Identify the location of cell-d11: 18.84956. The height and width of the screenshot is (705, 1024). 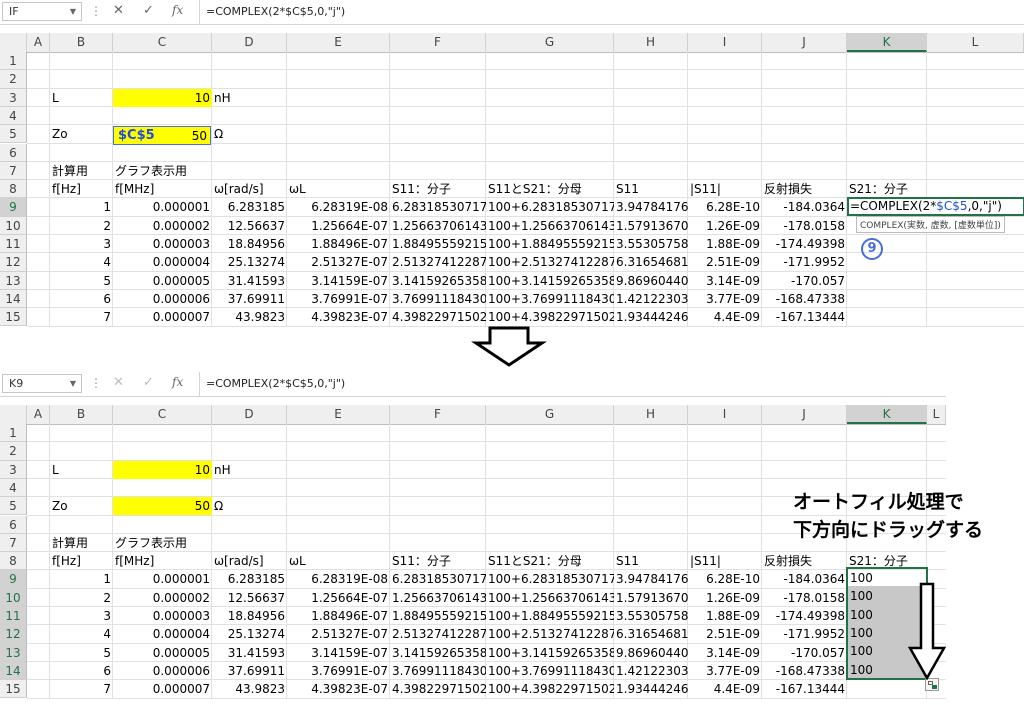
(249, 244).